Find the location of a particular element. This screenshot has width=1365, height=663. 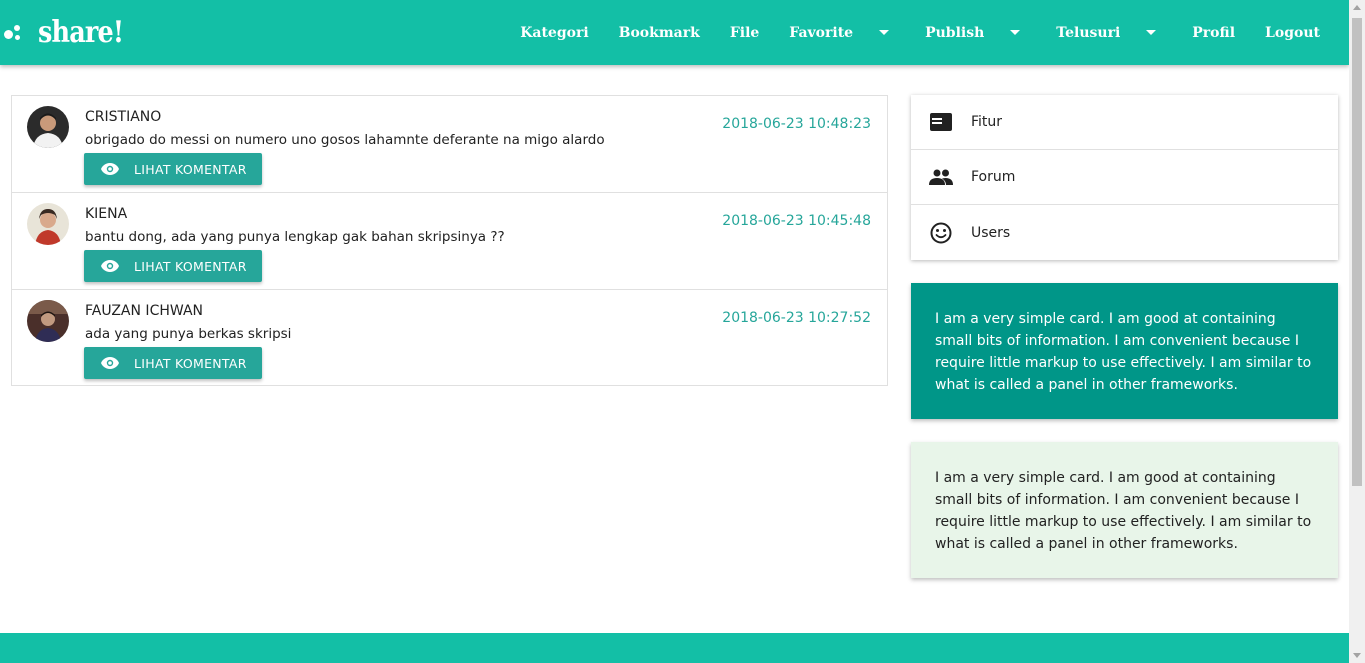

nav-item-profil: Profil is located at coordinates (1213, 33).